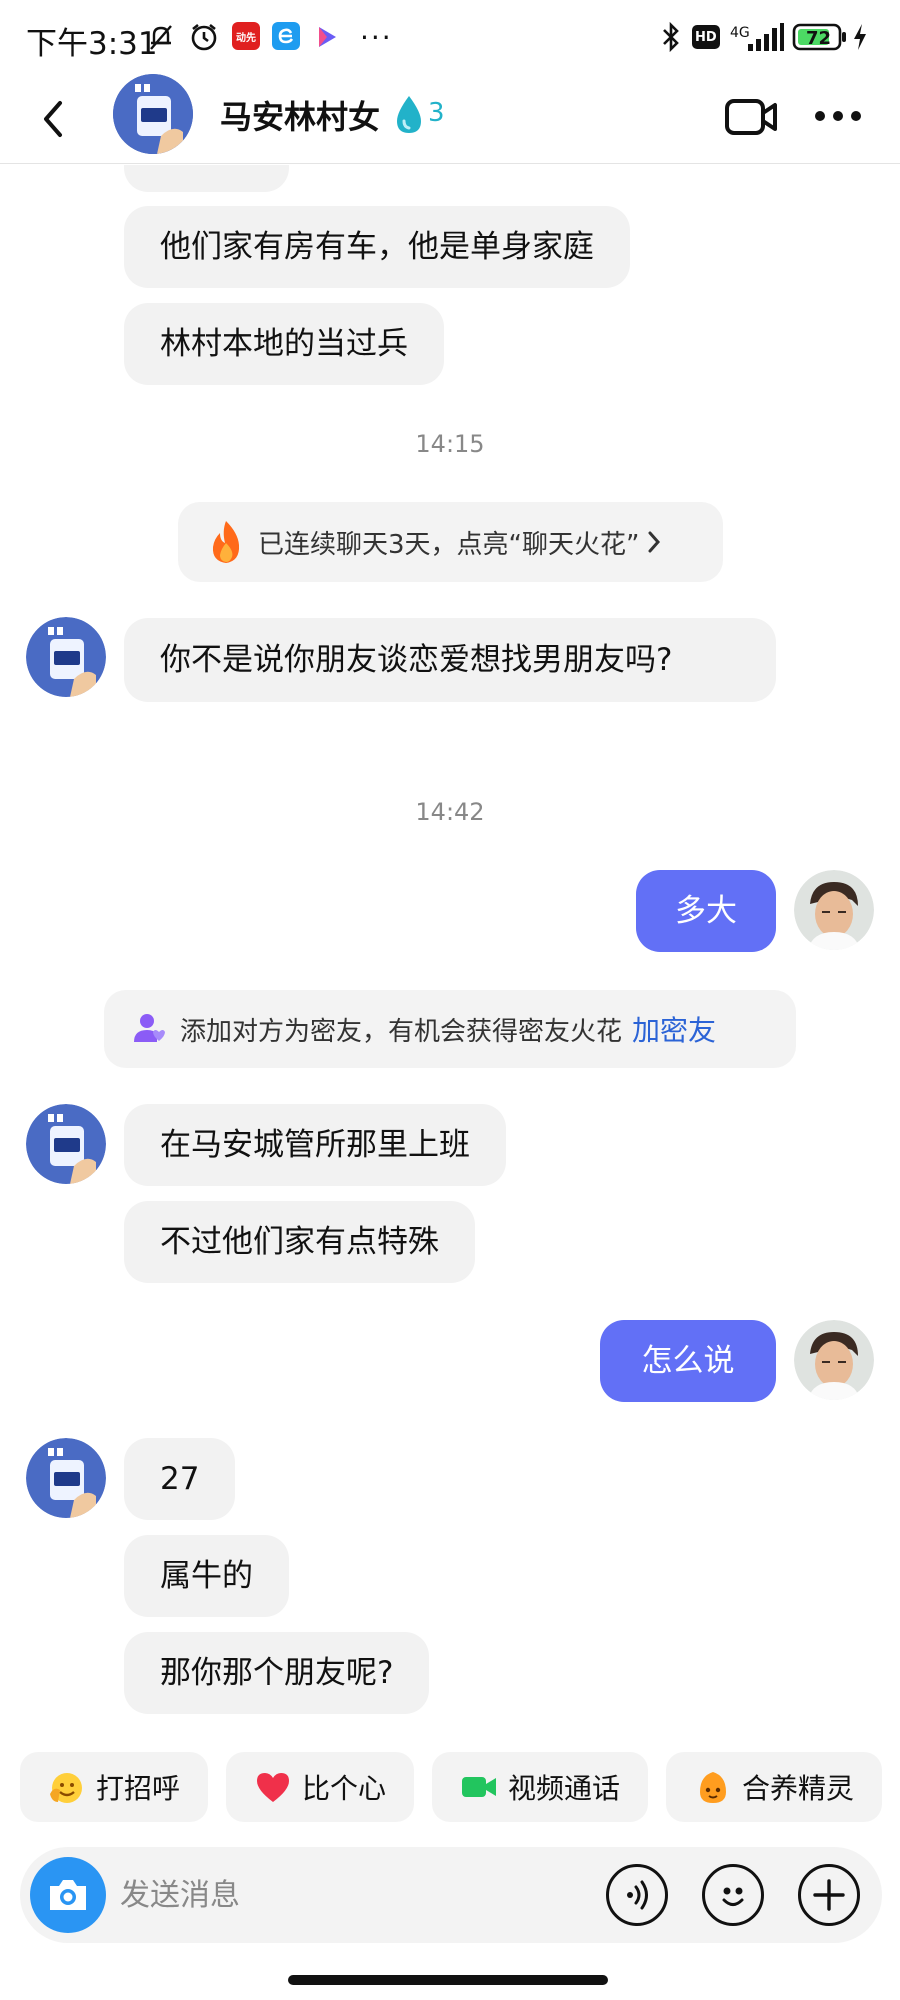 The width and height of the screenshot is (900, 2000). What do you see at coordinates (688, 1361) in the screenshot?
I see `my-message-bubble: 怎么说` at bounding box center [688, 1361].